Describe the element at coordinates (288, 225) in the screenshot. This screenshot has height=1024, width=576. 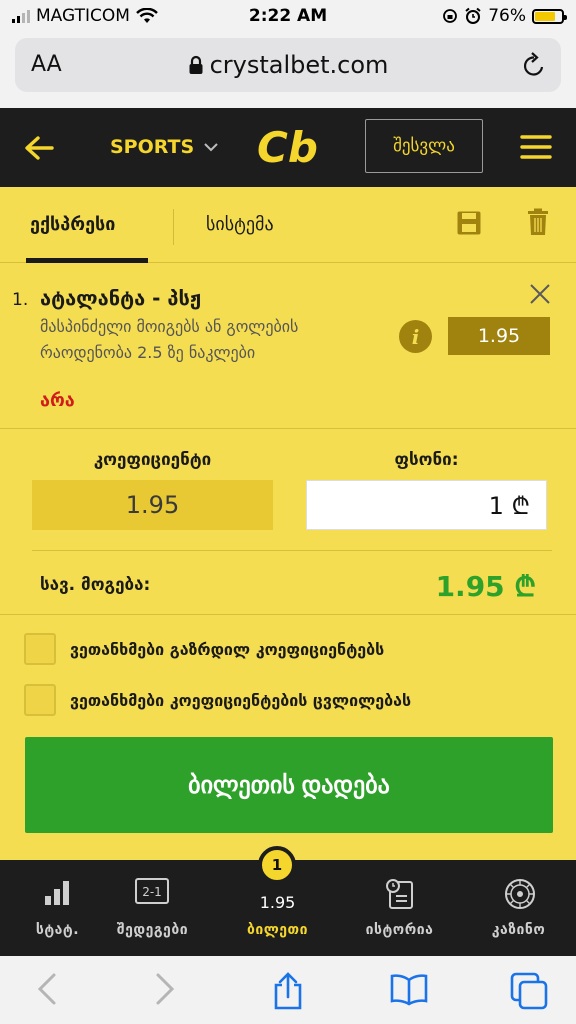
I see `betslip-tabs: ექსპრესი სისტემა` at that location.